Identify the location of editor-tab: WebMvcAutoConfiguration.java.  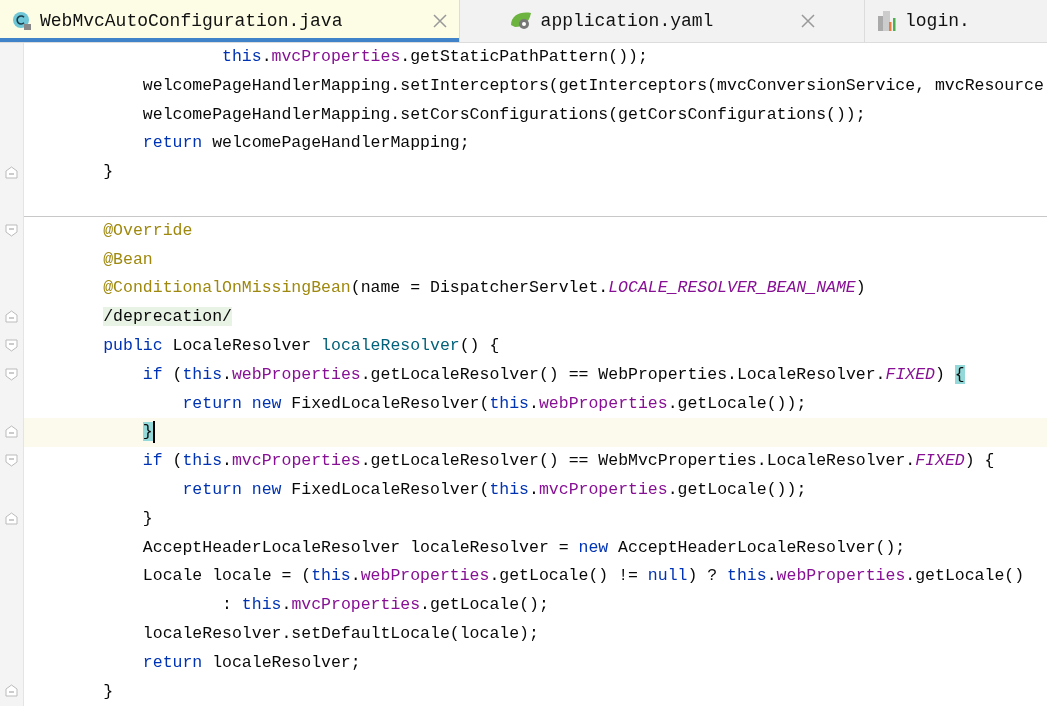
(230, 21).